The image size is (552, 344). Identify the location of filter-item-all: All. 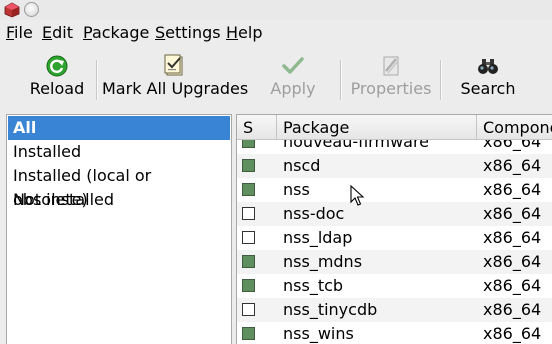
(119, 128).